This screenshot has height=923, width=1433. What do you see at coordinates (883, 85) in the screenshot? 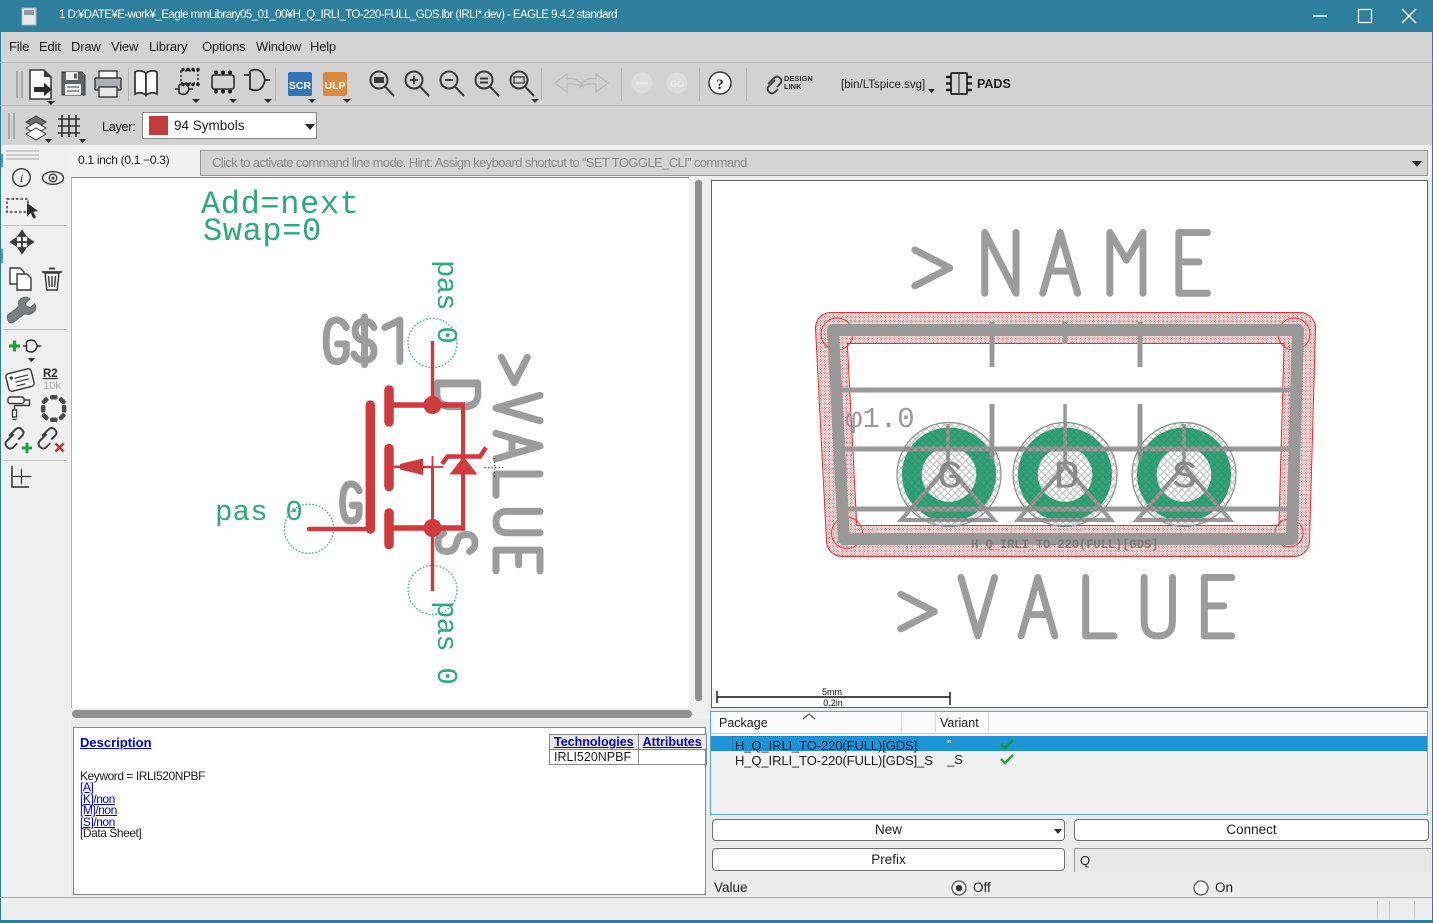
I see `svg-text: [bin/LTspice.svg]` at bounding box center [883, 85].